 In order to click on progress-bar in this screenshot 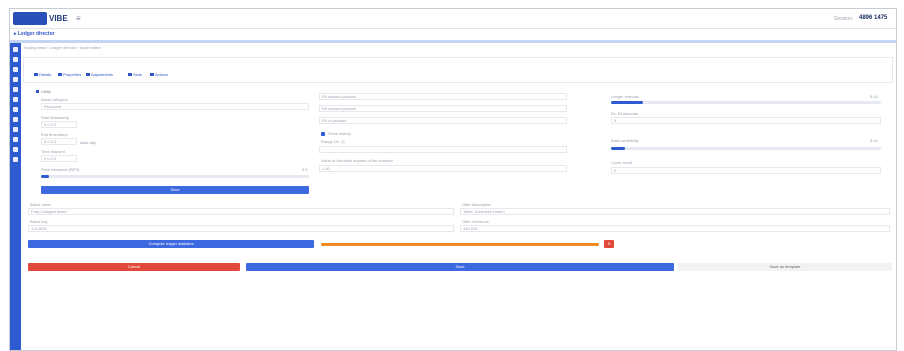, I will do `click(460, 244)`.